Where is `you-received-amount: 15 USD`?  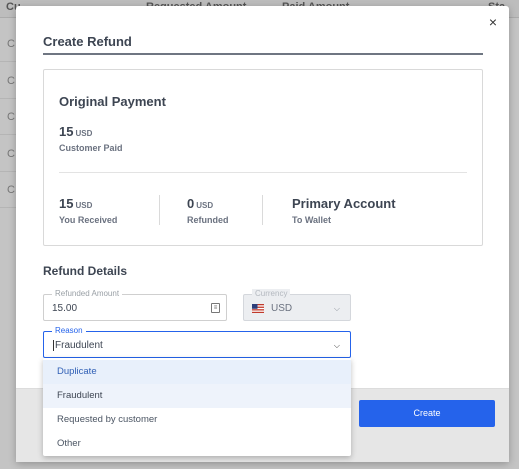 you-received-amount: 15 USD is located at coordinates (76, 203).